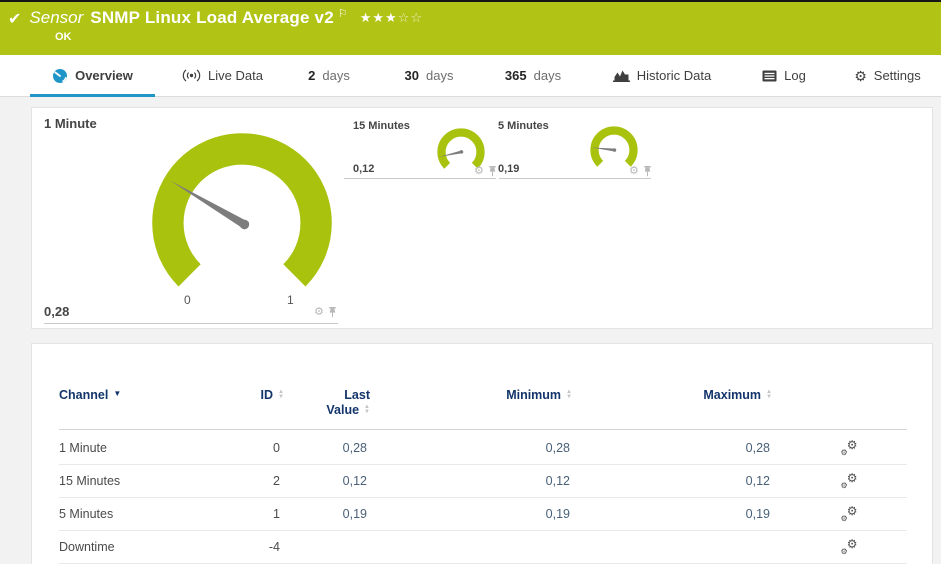 This screenshot has height=564, width=941. What do you see at coordinates (769, 76) in the screenshot?
I see `log-list-icon` at bounding box center [769, 76].